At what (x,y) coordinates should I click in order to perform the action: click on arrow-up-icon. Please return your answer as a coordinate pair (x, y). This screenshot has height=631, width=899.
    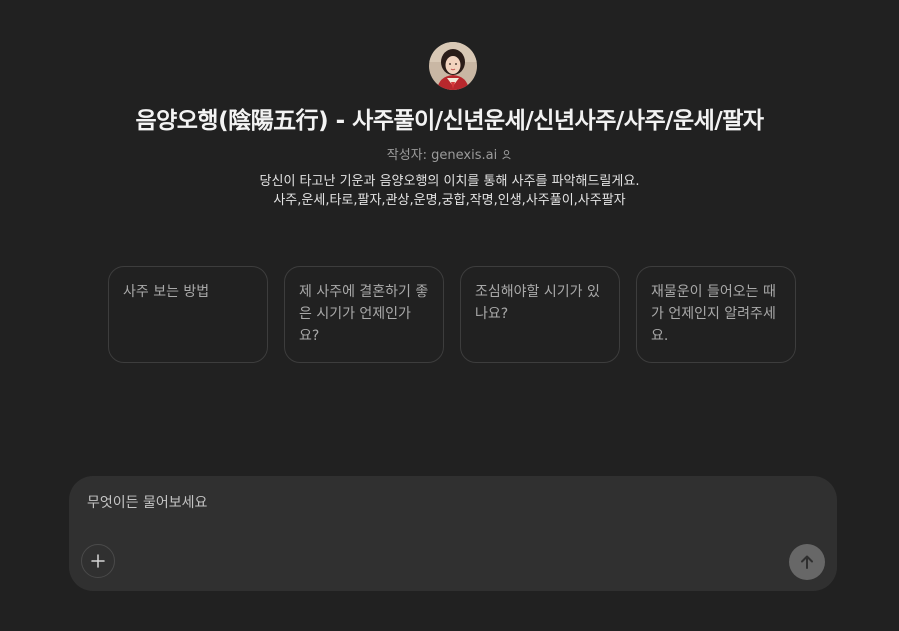
    Looking at the image, I should click on (807, 562).